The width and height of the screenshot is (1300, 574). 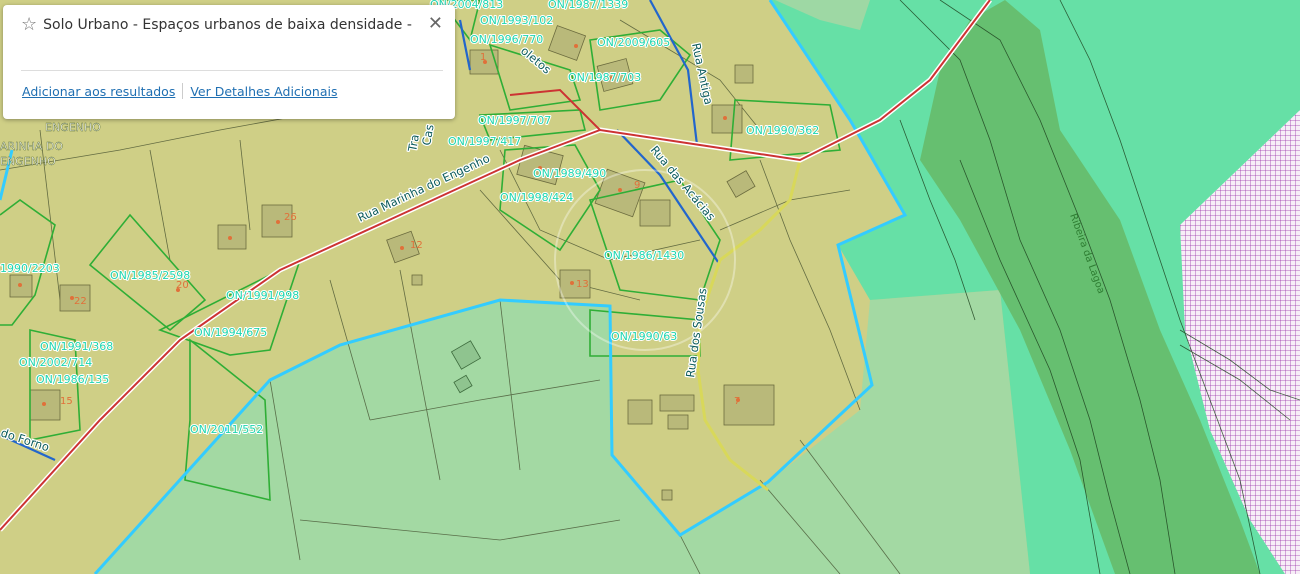 I want to click on parcel-label: ON/2011/552, so click(x=226, y=429).